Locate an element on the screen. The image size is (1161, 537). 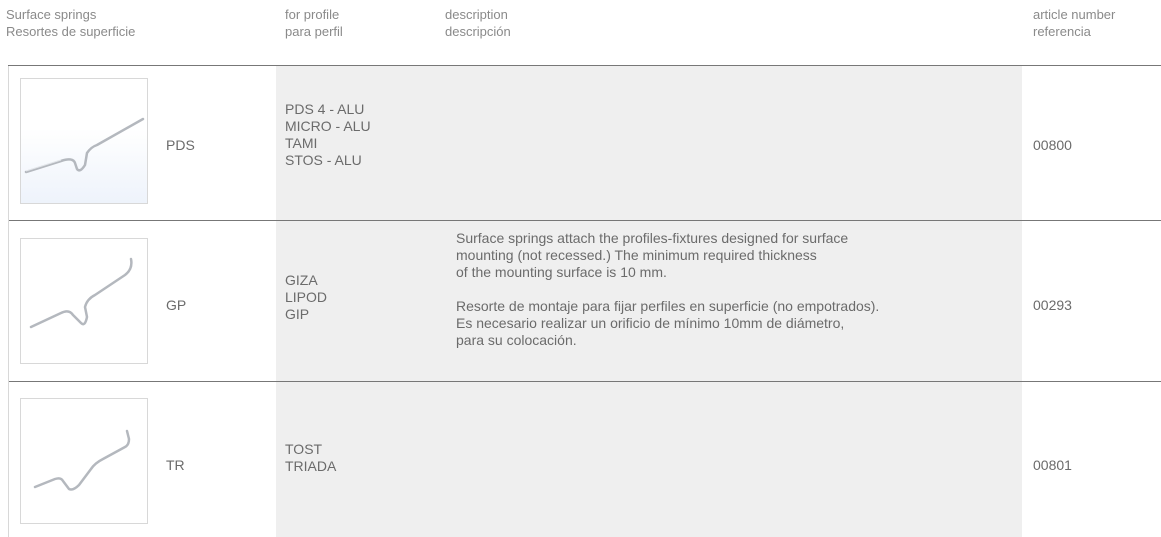
spring-gp-icon is located at coordinates (81, 293).